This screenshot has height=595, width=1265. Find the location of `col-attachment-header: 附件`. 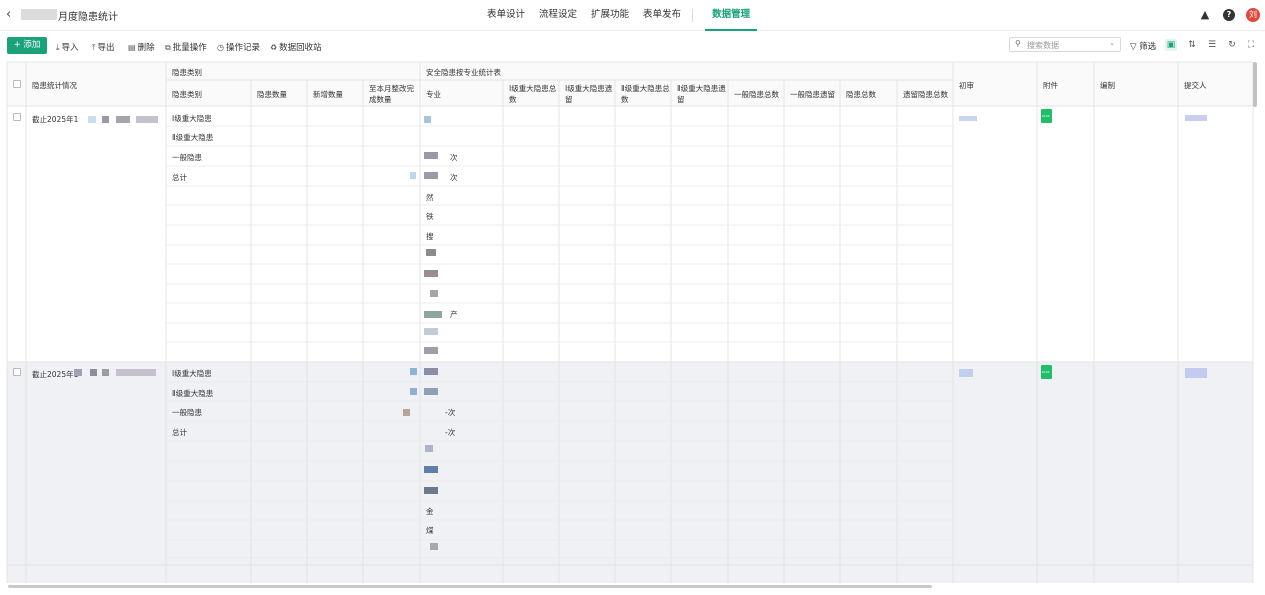

col-attachment-header: 附件 is located at coordinates (1050, 85).